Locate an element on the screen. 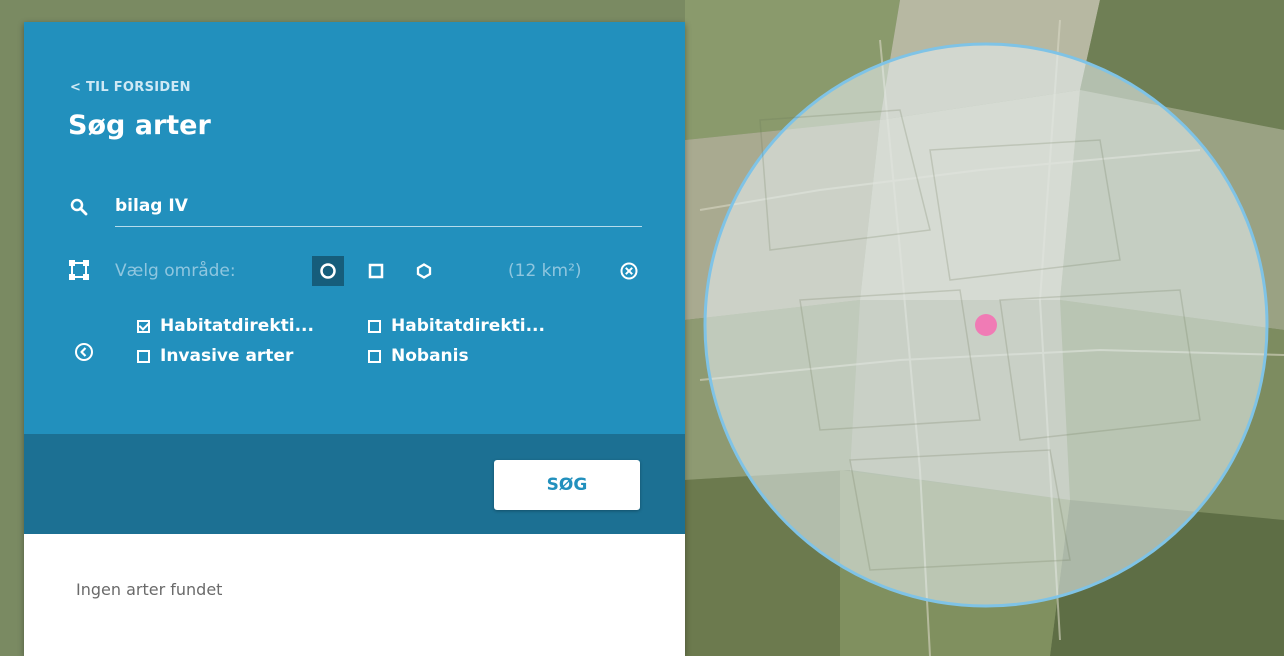 This screenshot has height=656, width=1284. circle-icon is located at coordinates (328, 271).